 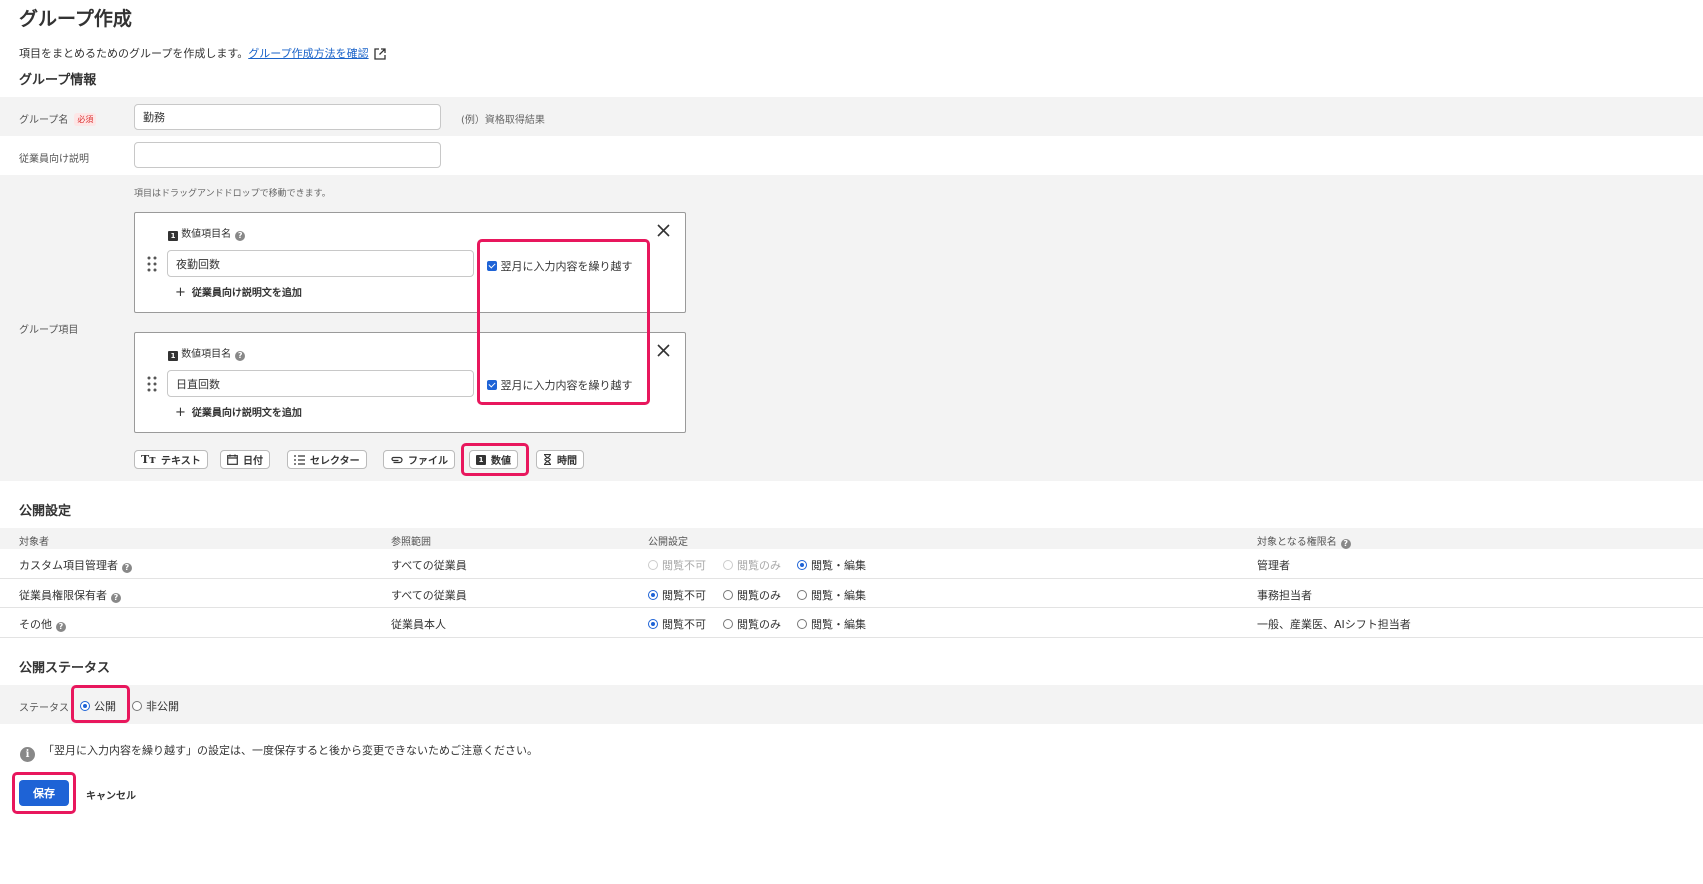 I want to click on page-description: 項目をまとめるためのグループを作成します。グループ作成方法を確認, so click(x=202, y=53).